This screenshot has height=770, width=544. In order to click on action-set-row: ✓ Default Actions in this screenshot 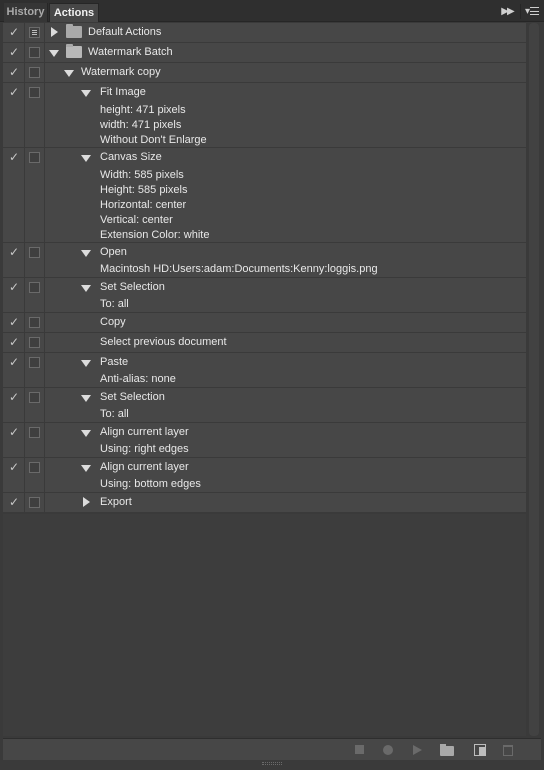, I will do `click(264, 33)`.